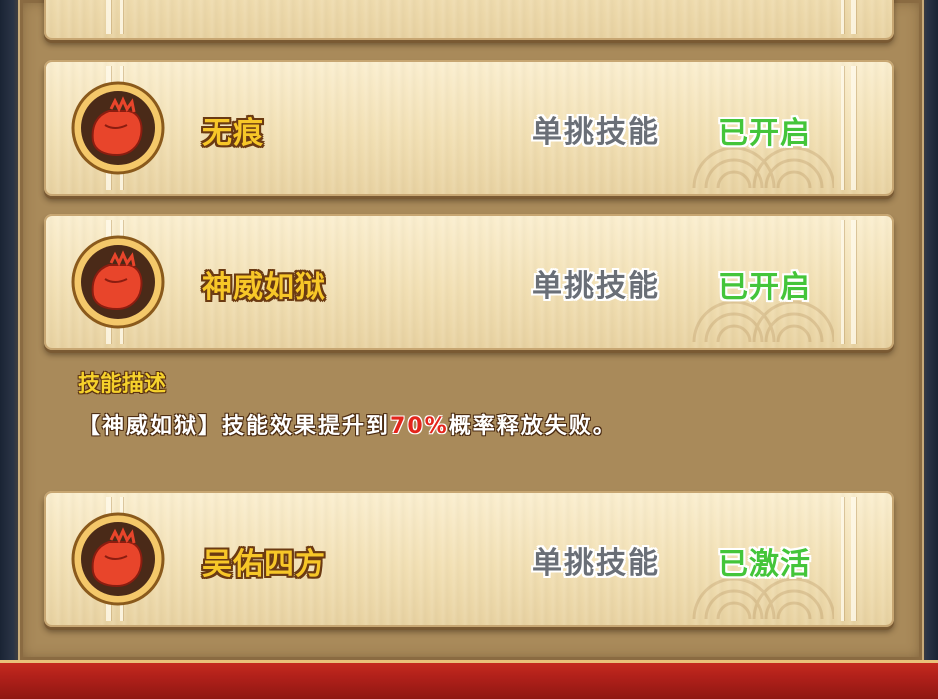  I want to click on description-highlight: 70%, so click(419, 426).